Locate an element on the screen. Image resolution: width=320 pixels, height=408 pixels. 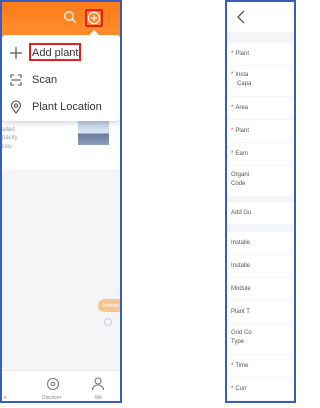
plus-circle-icon is located at coordinates (94, 18).